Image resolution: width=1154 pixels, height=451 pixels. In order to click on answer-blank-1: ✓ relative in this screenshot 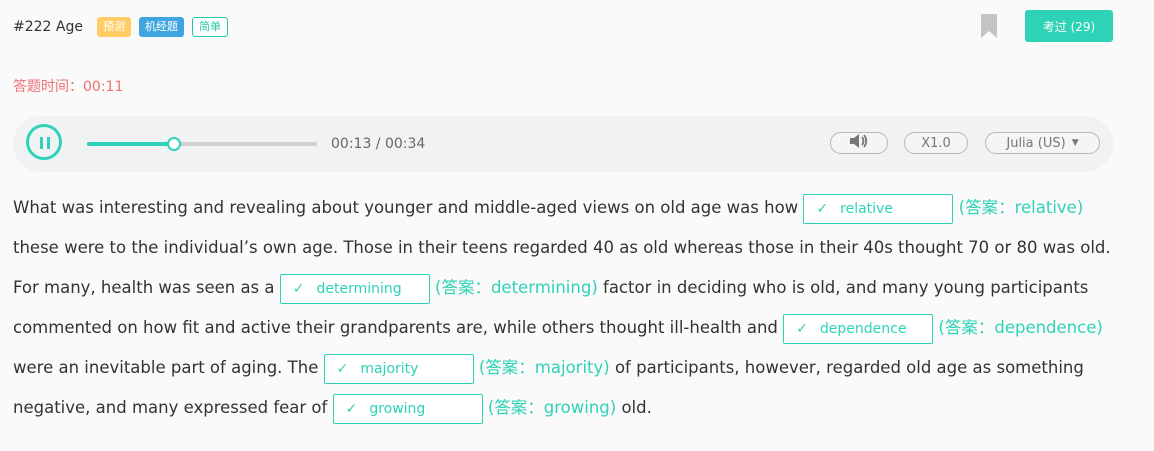, I will do `click(878, 208)`.